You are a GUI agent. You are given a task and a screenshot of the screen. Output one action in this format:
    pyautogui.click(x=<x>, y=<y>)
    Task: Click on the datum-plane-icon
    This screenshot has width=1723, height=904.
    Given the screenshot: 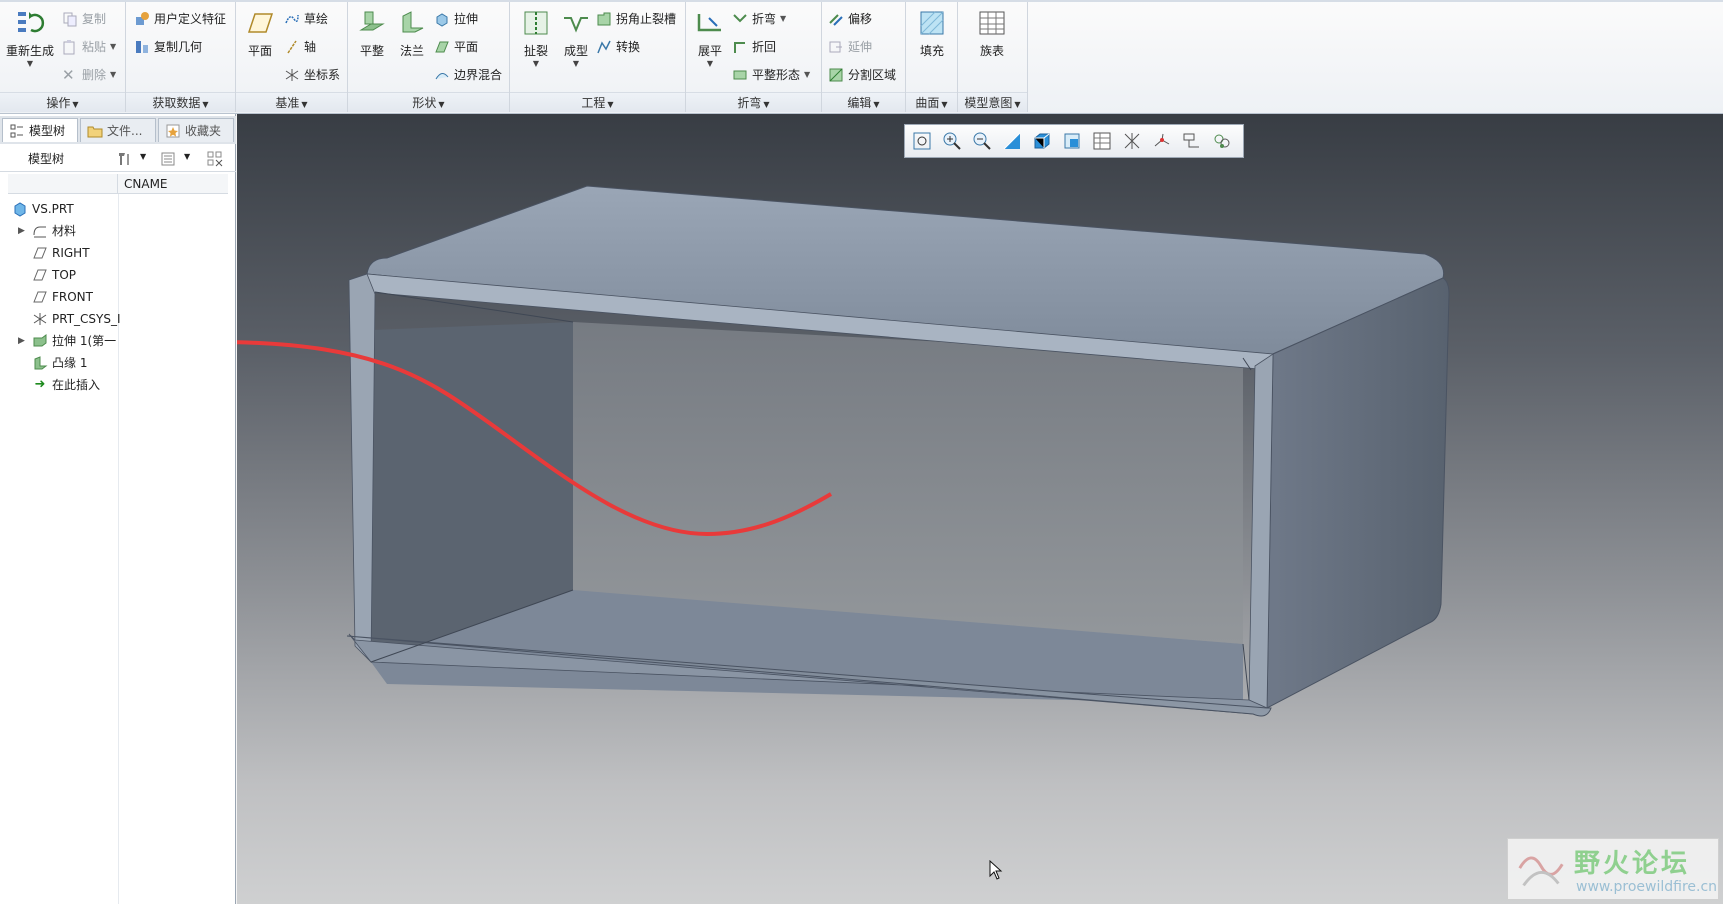 What is the action you would take?
    pyautogui.click(x=260, y=23)
    